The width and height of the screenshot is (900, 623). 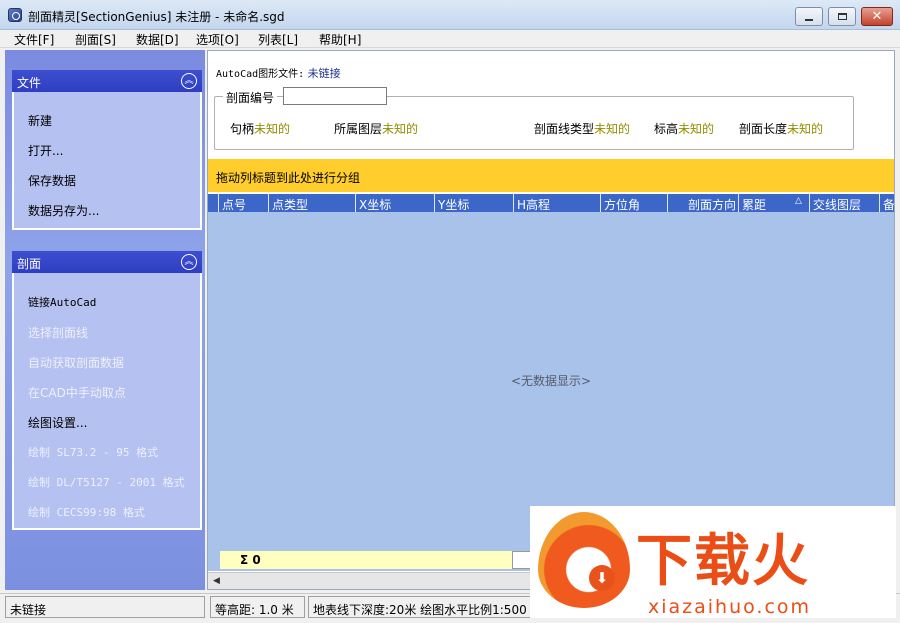 I want to click on task-auto-get-data: 自动获取剖面数据, so click(x=76, y=362).